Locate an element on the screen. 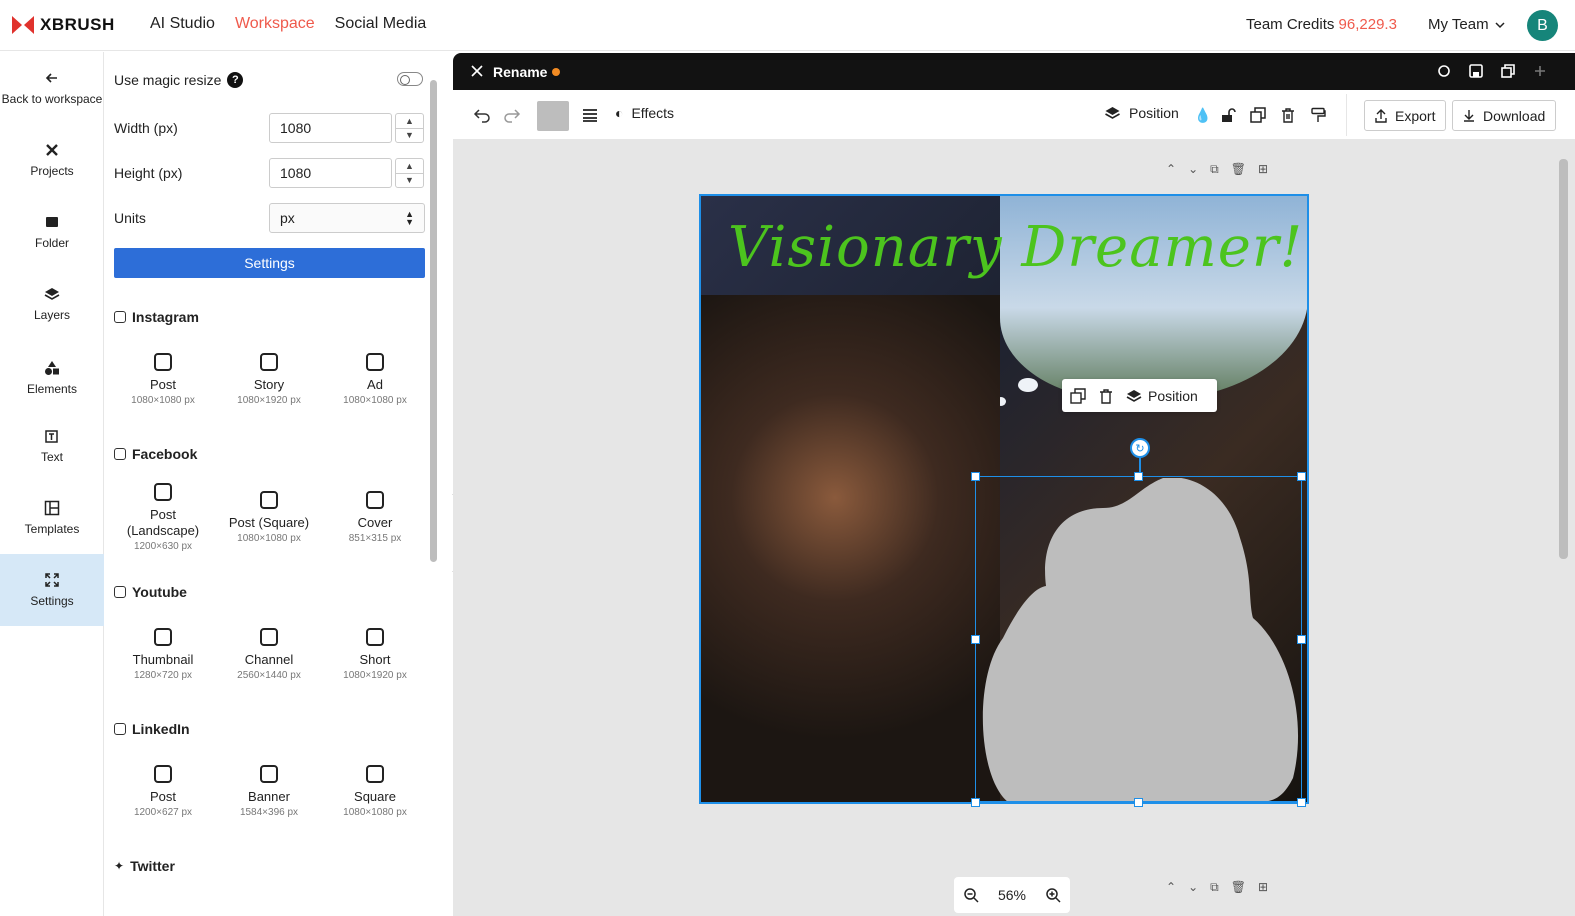 The height and width of the screenshot is (916, 1575). nav-workspace: Workspace is located at coordinates (275, 24).